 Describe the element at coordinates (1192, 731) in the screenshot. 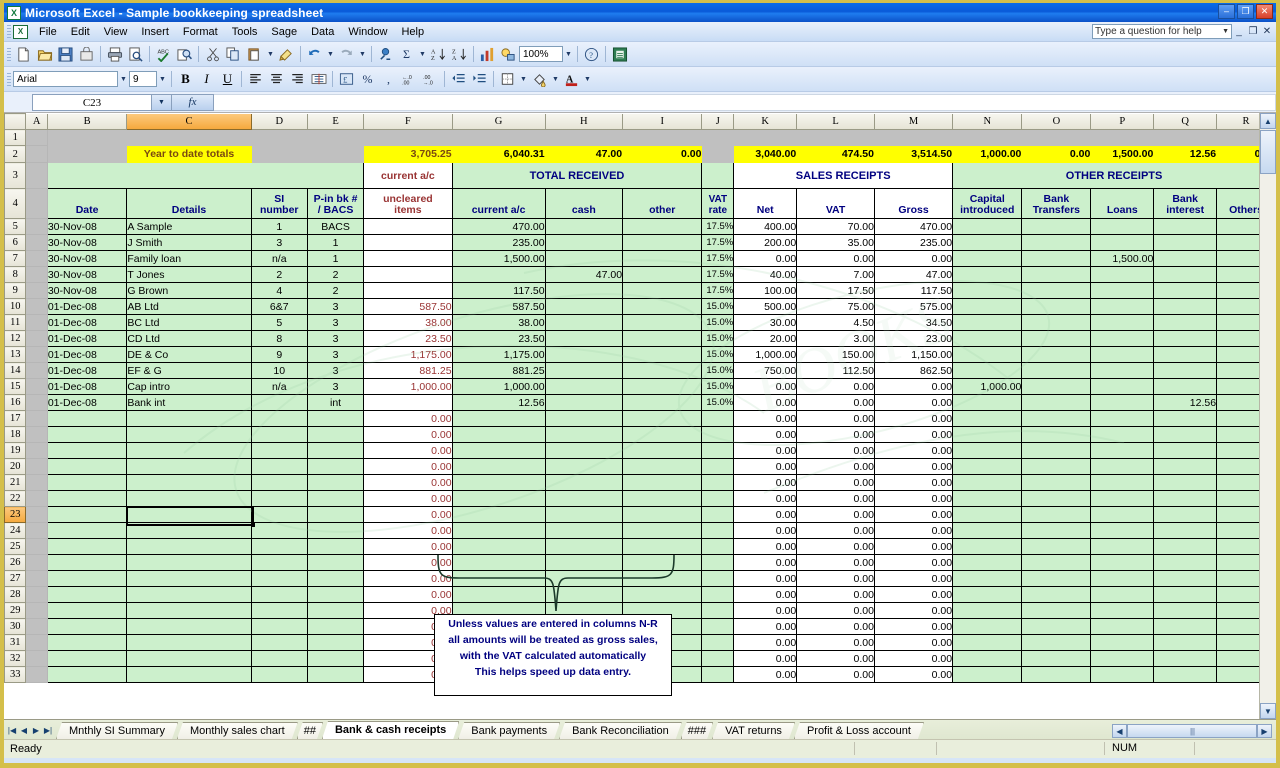

I see `horizontal-scrollbar: ◀ |||| ▶` at that location.